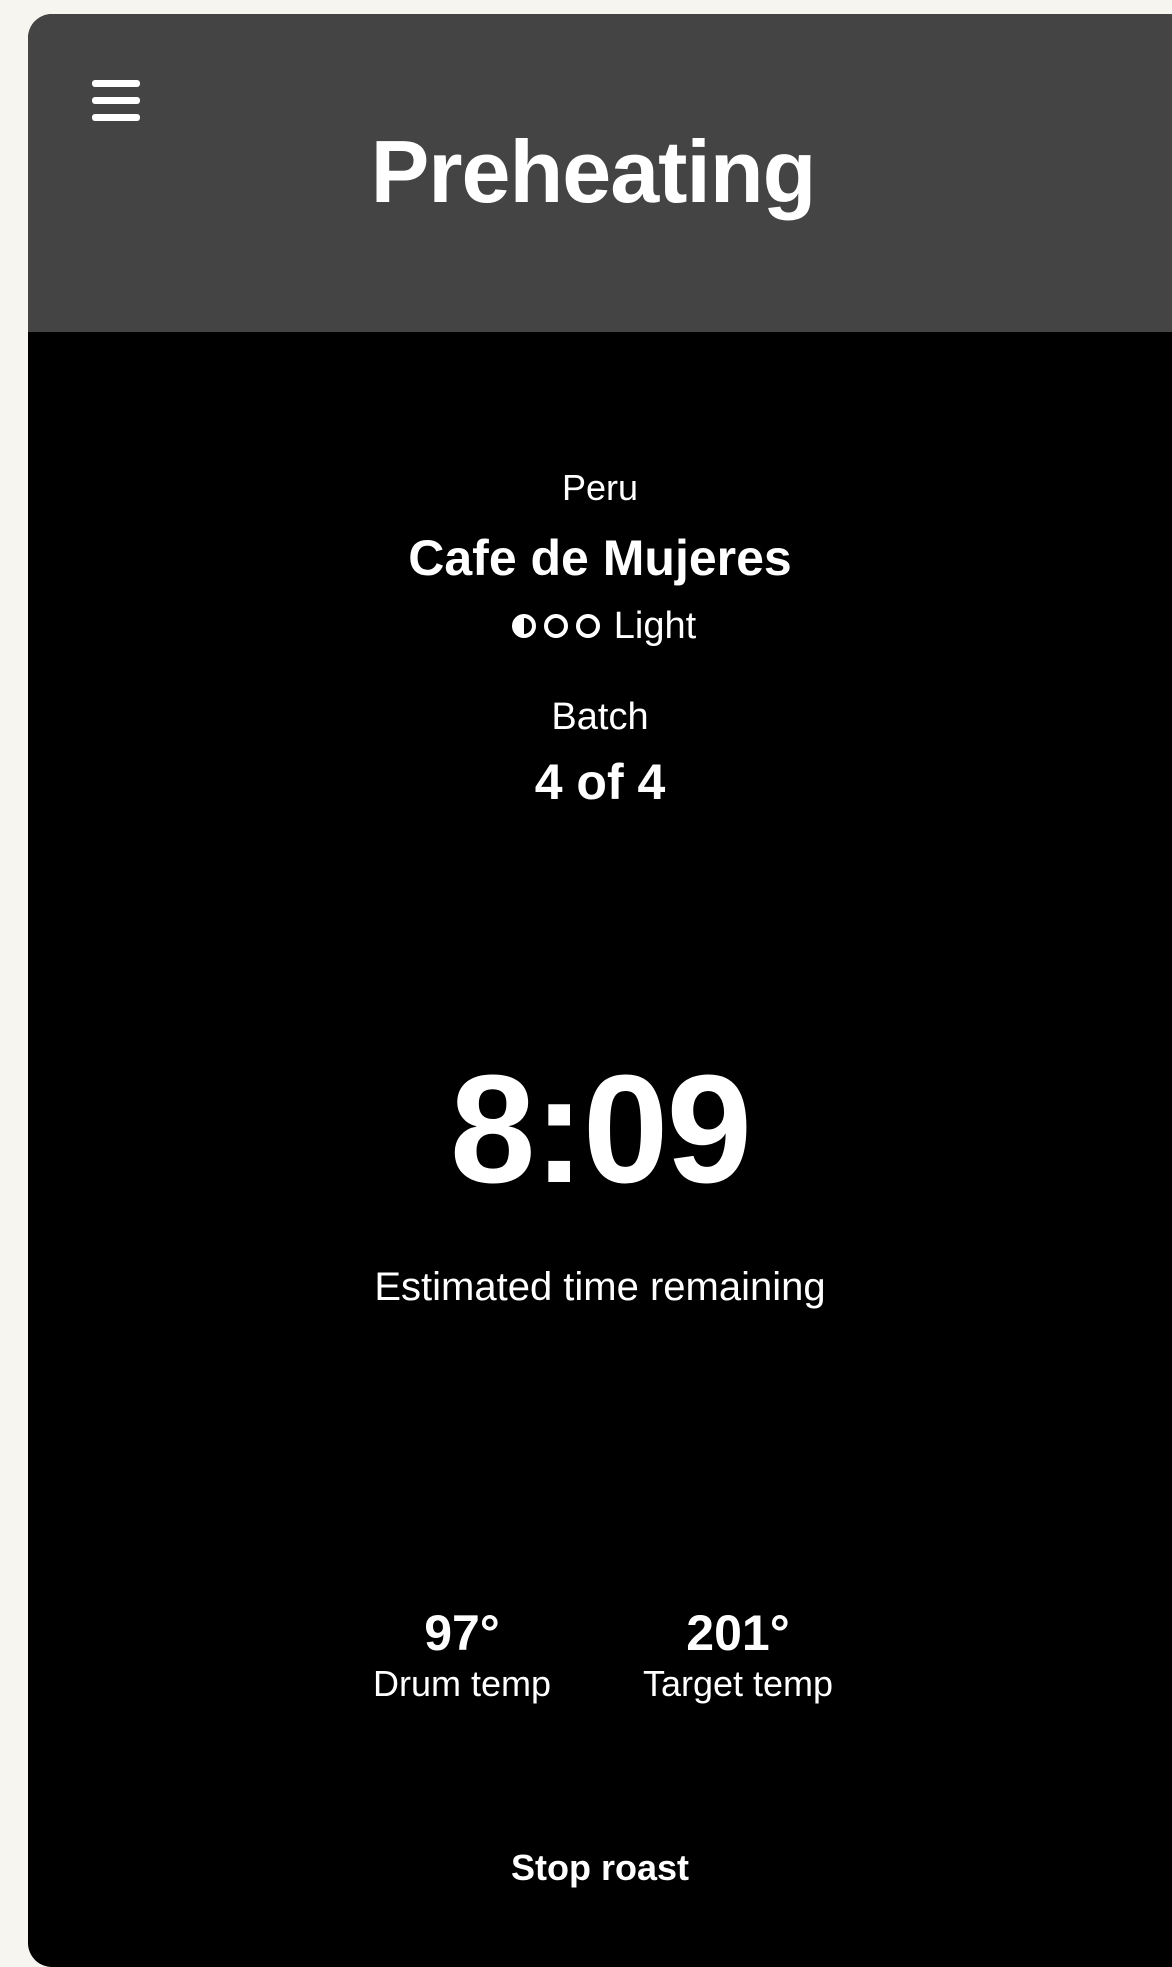 This screenshot has height=1967, width=1172. What do you see at coordinates (600, 1655) in the screenshot?
I see `temperature-readouts: 97° Drum temp 201° Target temp` at bounding box center [600, 1655].